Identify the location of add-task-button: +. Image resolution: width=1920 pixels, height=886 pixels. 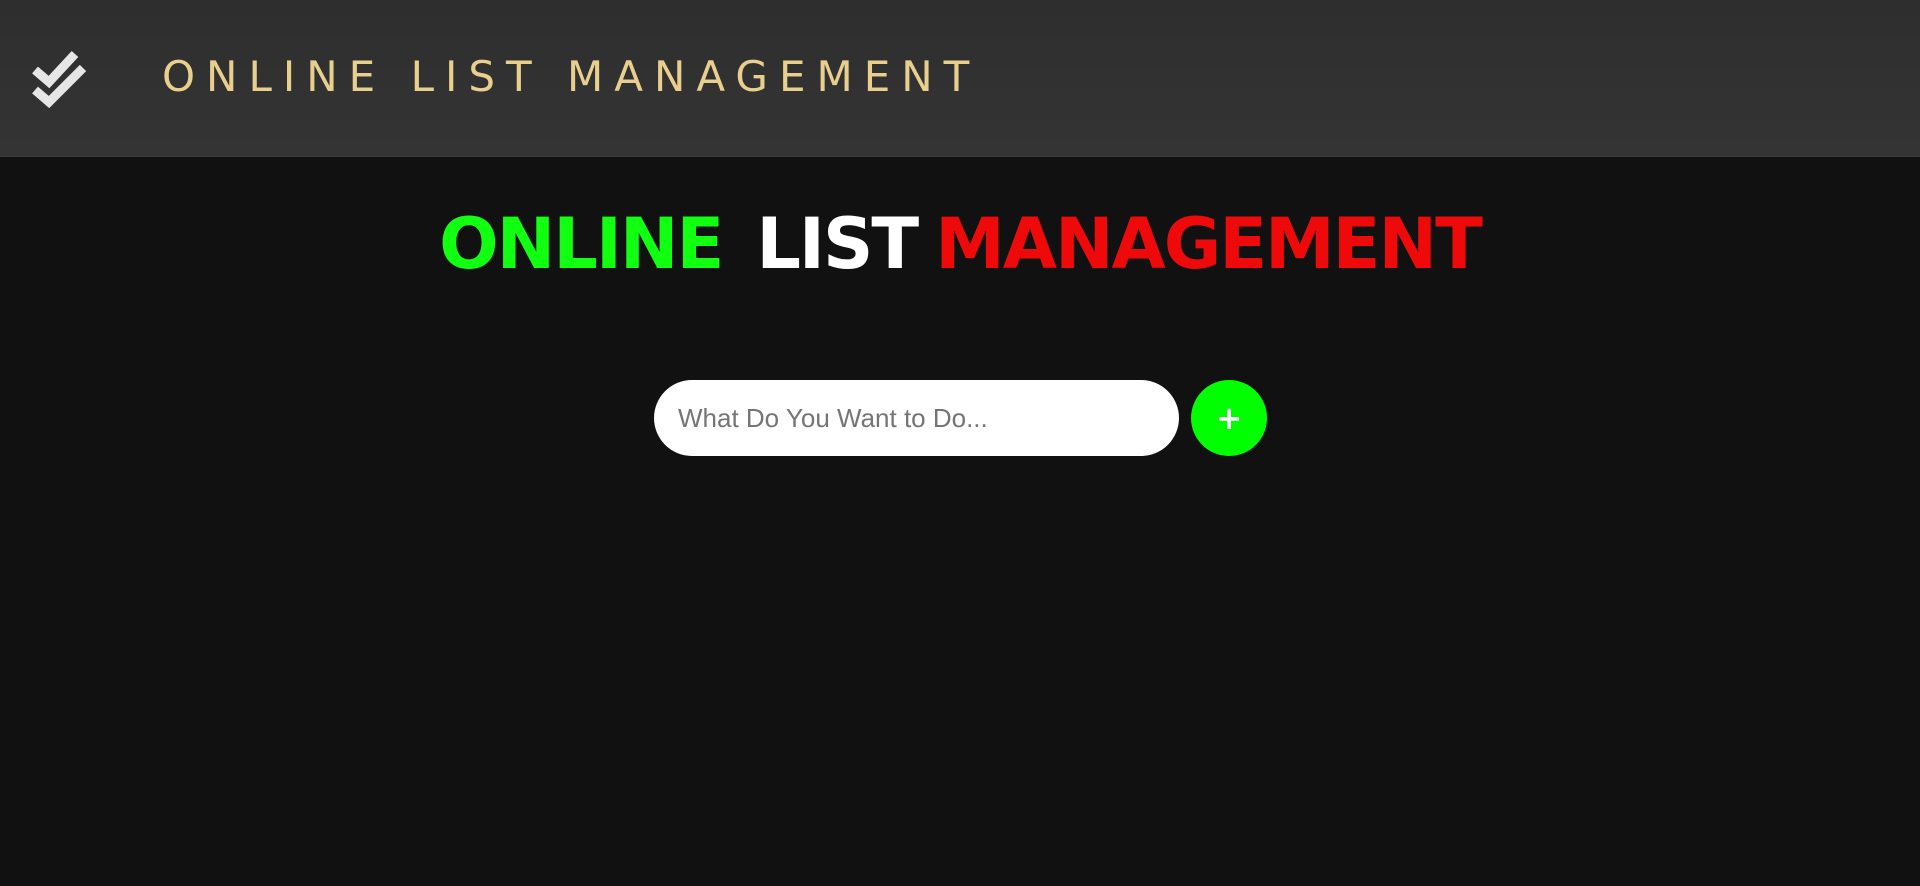
(1229, 418).